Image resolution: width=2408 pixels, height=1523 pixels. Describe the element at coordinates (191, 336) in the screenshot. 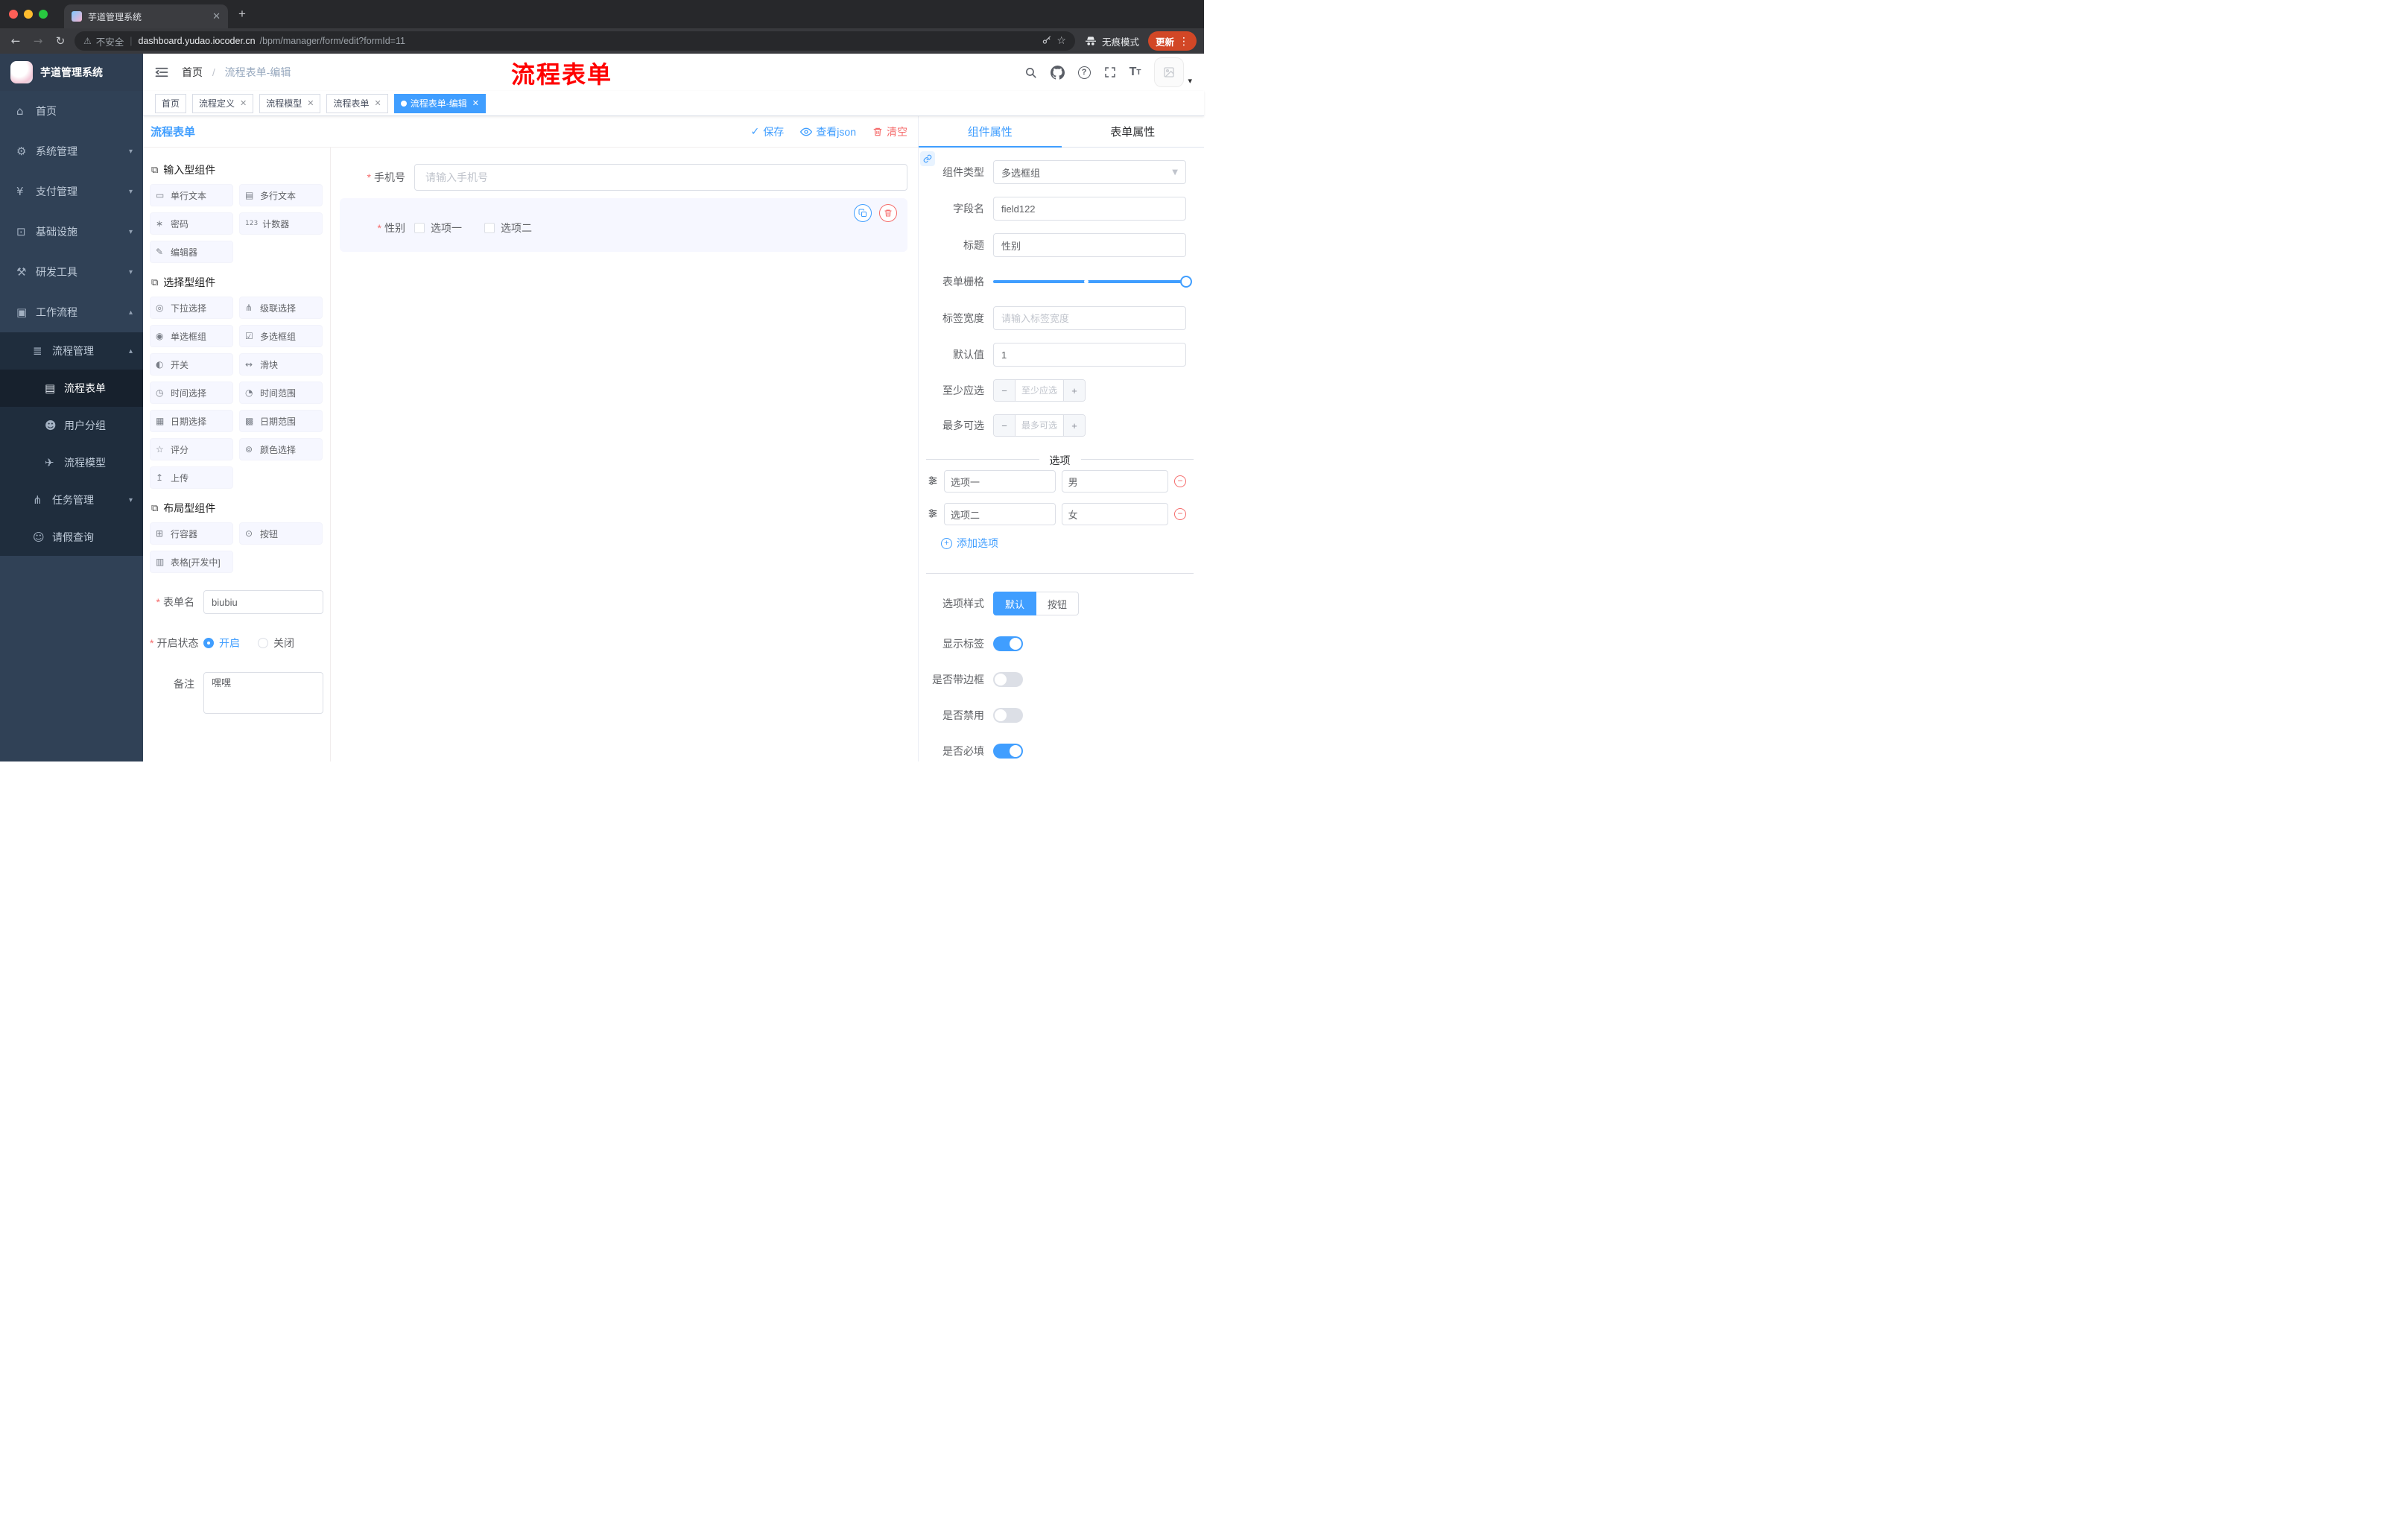

I see `palette-item-radio-group: ◉ 单选框组` at that location.